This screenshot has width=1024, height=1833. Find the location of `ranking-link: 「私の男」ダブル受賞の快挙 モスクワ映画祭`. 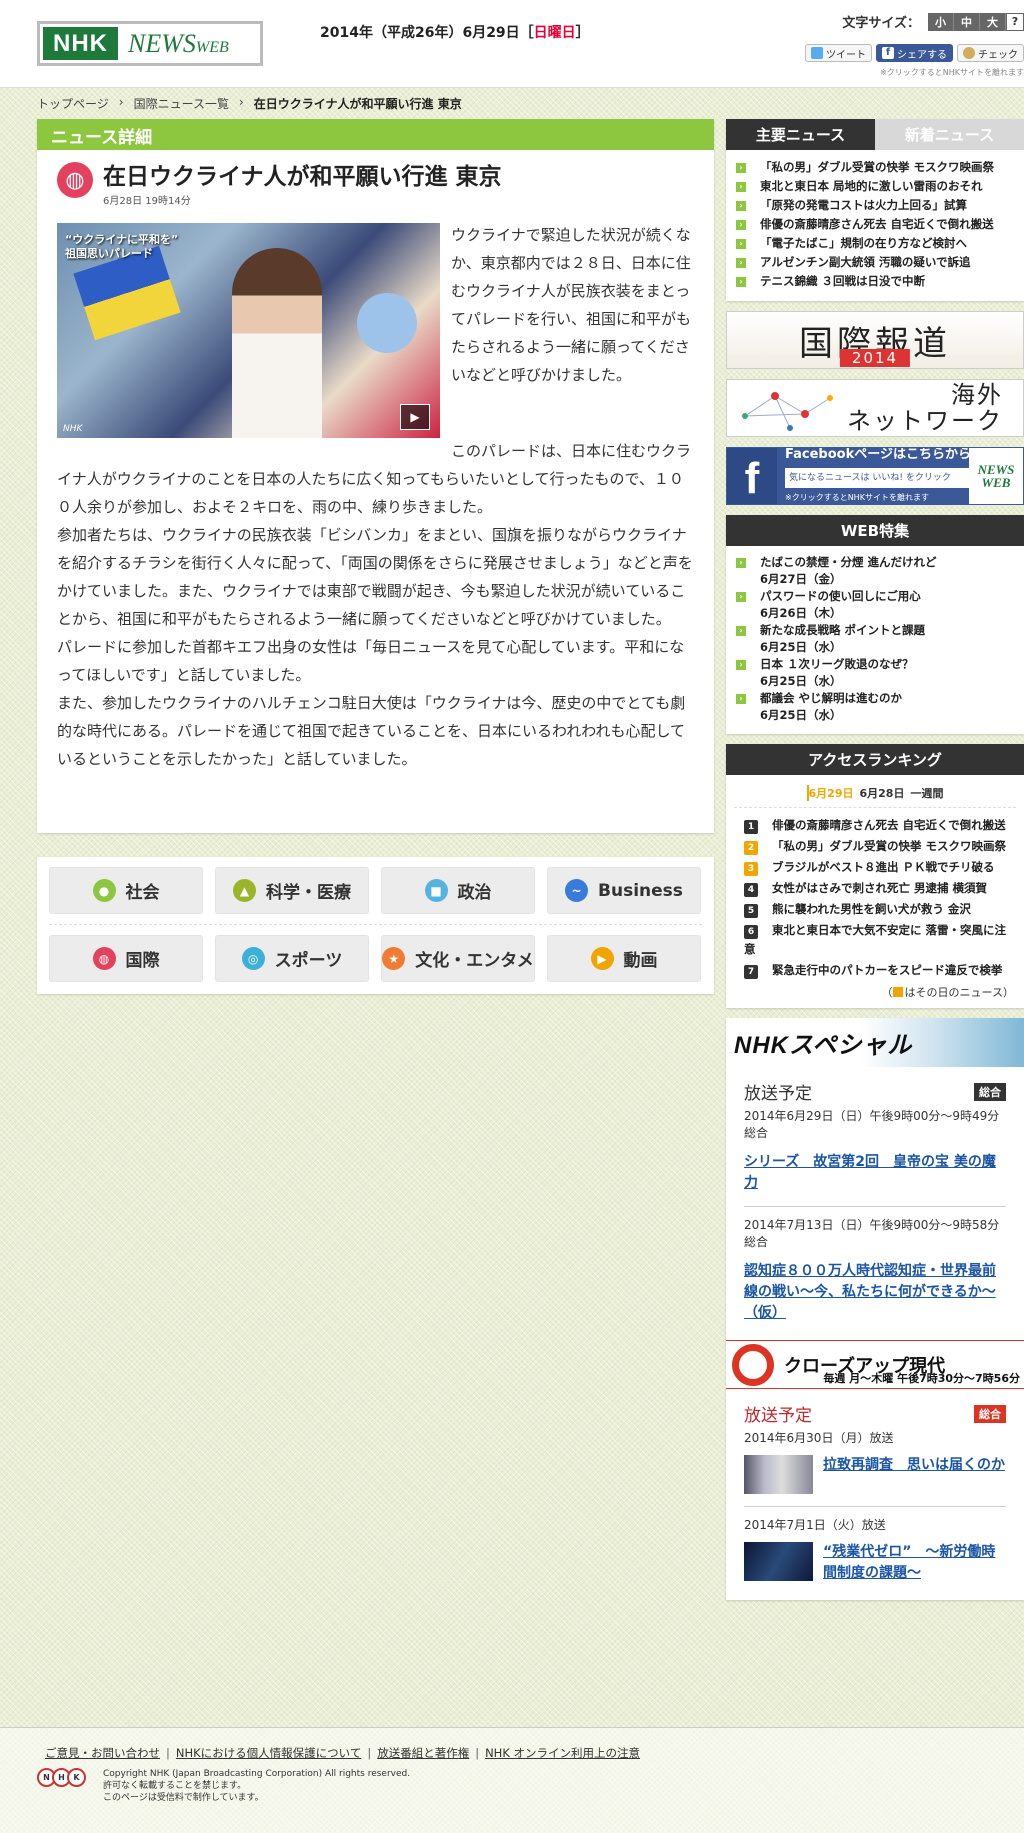

ranking-link: 「私の男」ダブル受賞の快挙 モスクワ映画祭 is located at coordinates (889, 846).